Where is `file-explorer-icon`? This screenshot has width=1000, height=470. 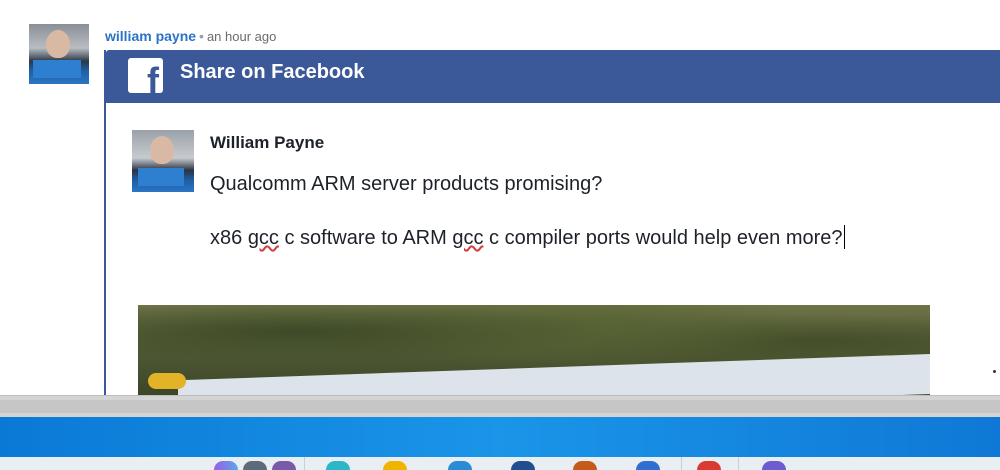
file-explorer-icon is located at coordinates (395, 465).